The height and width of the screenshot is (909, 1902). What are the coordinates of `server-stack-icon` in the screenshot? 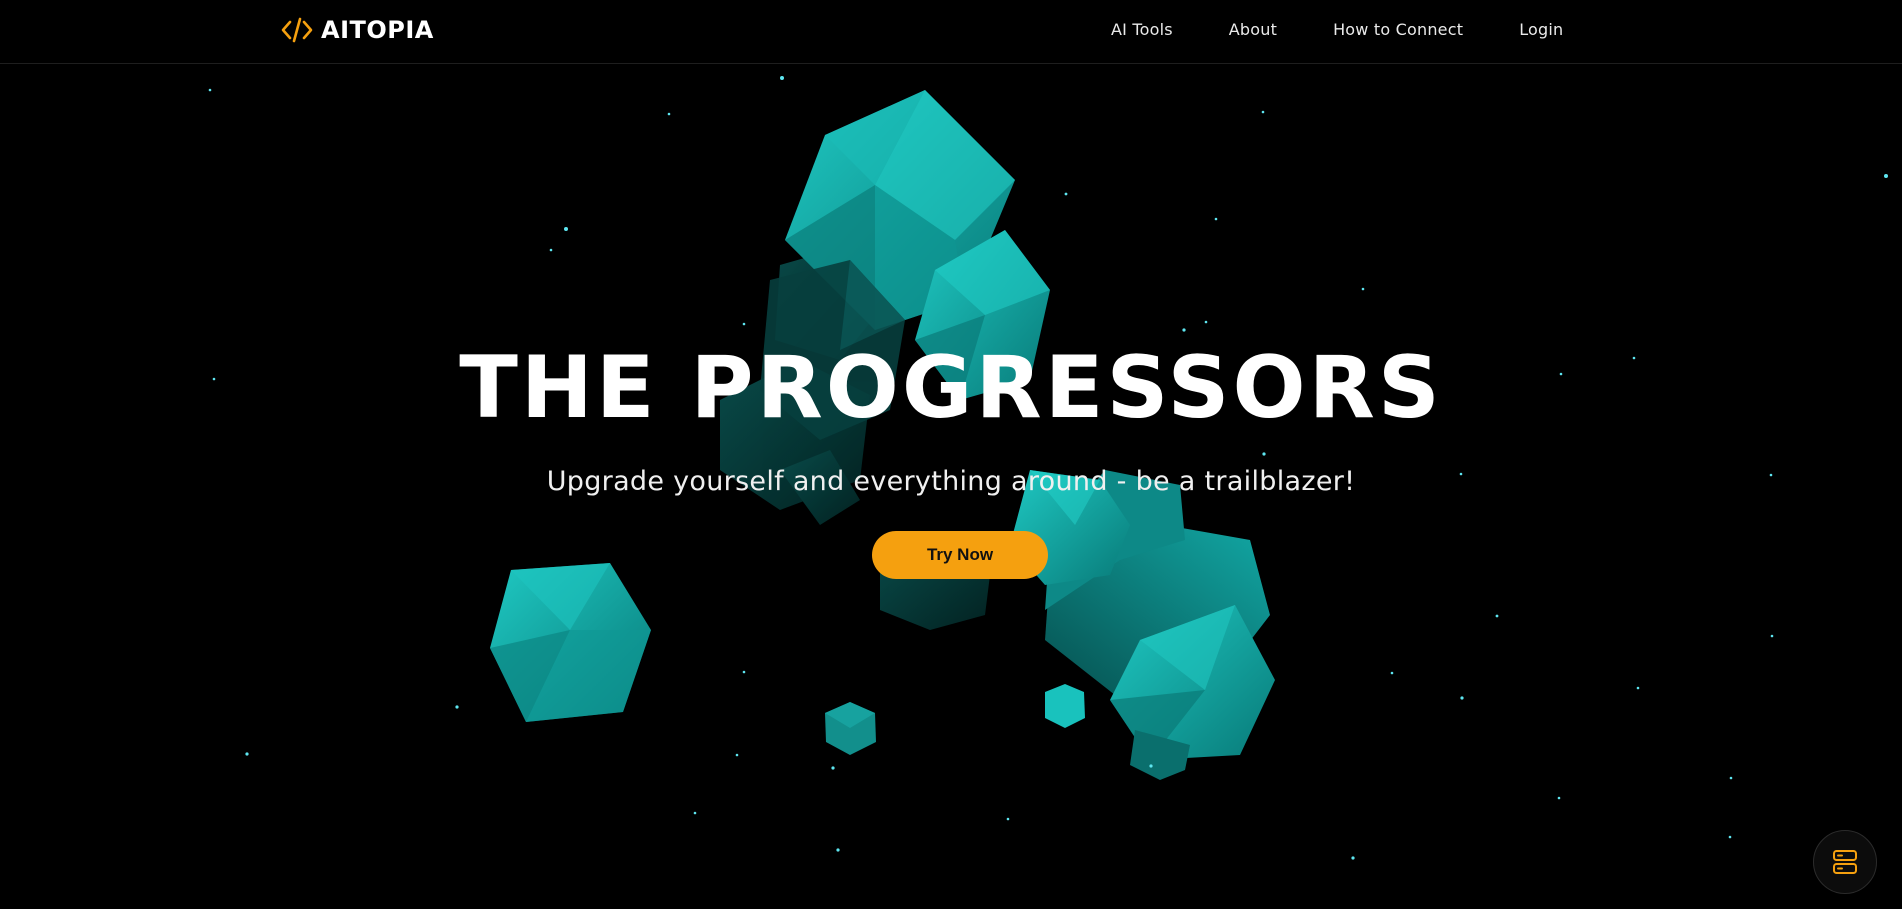 It's located at (1845, 862).